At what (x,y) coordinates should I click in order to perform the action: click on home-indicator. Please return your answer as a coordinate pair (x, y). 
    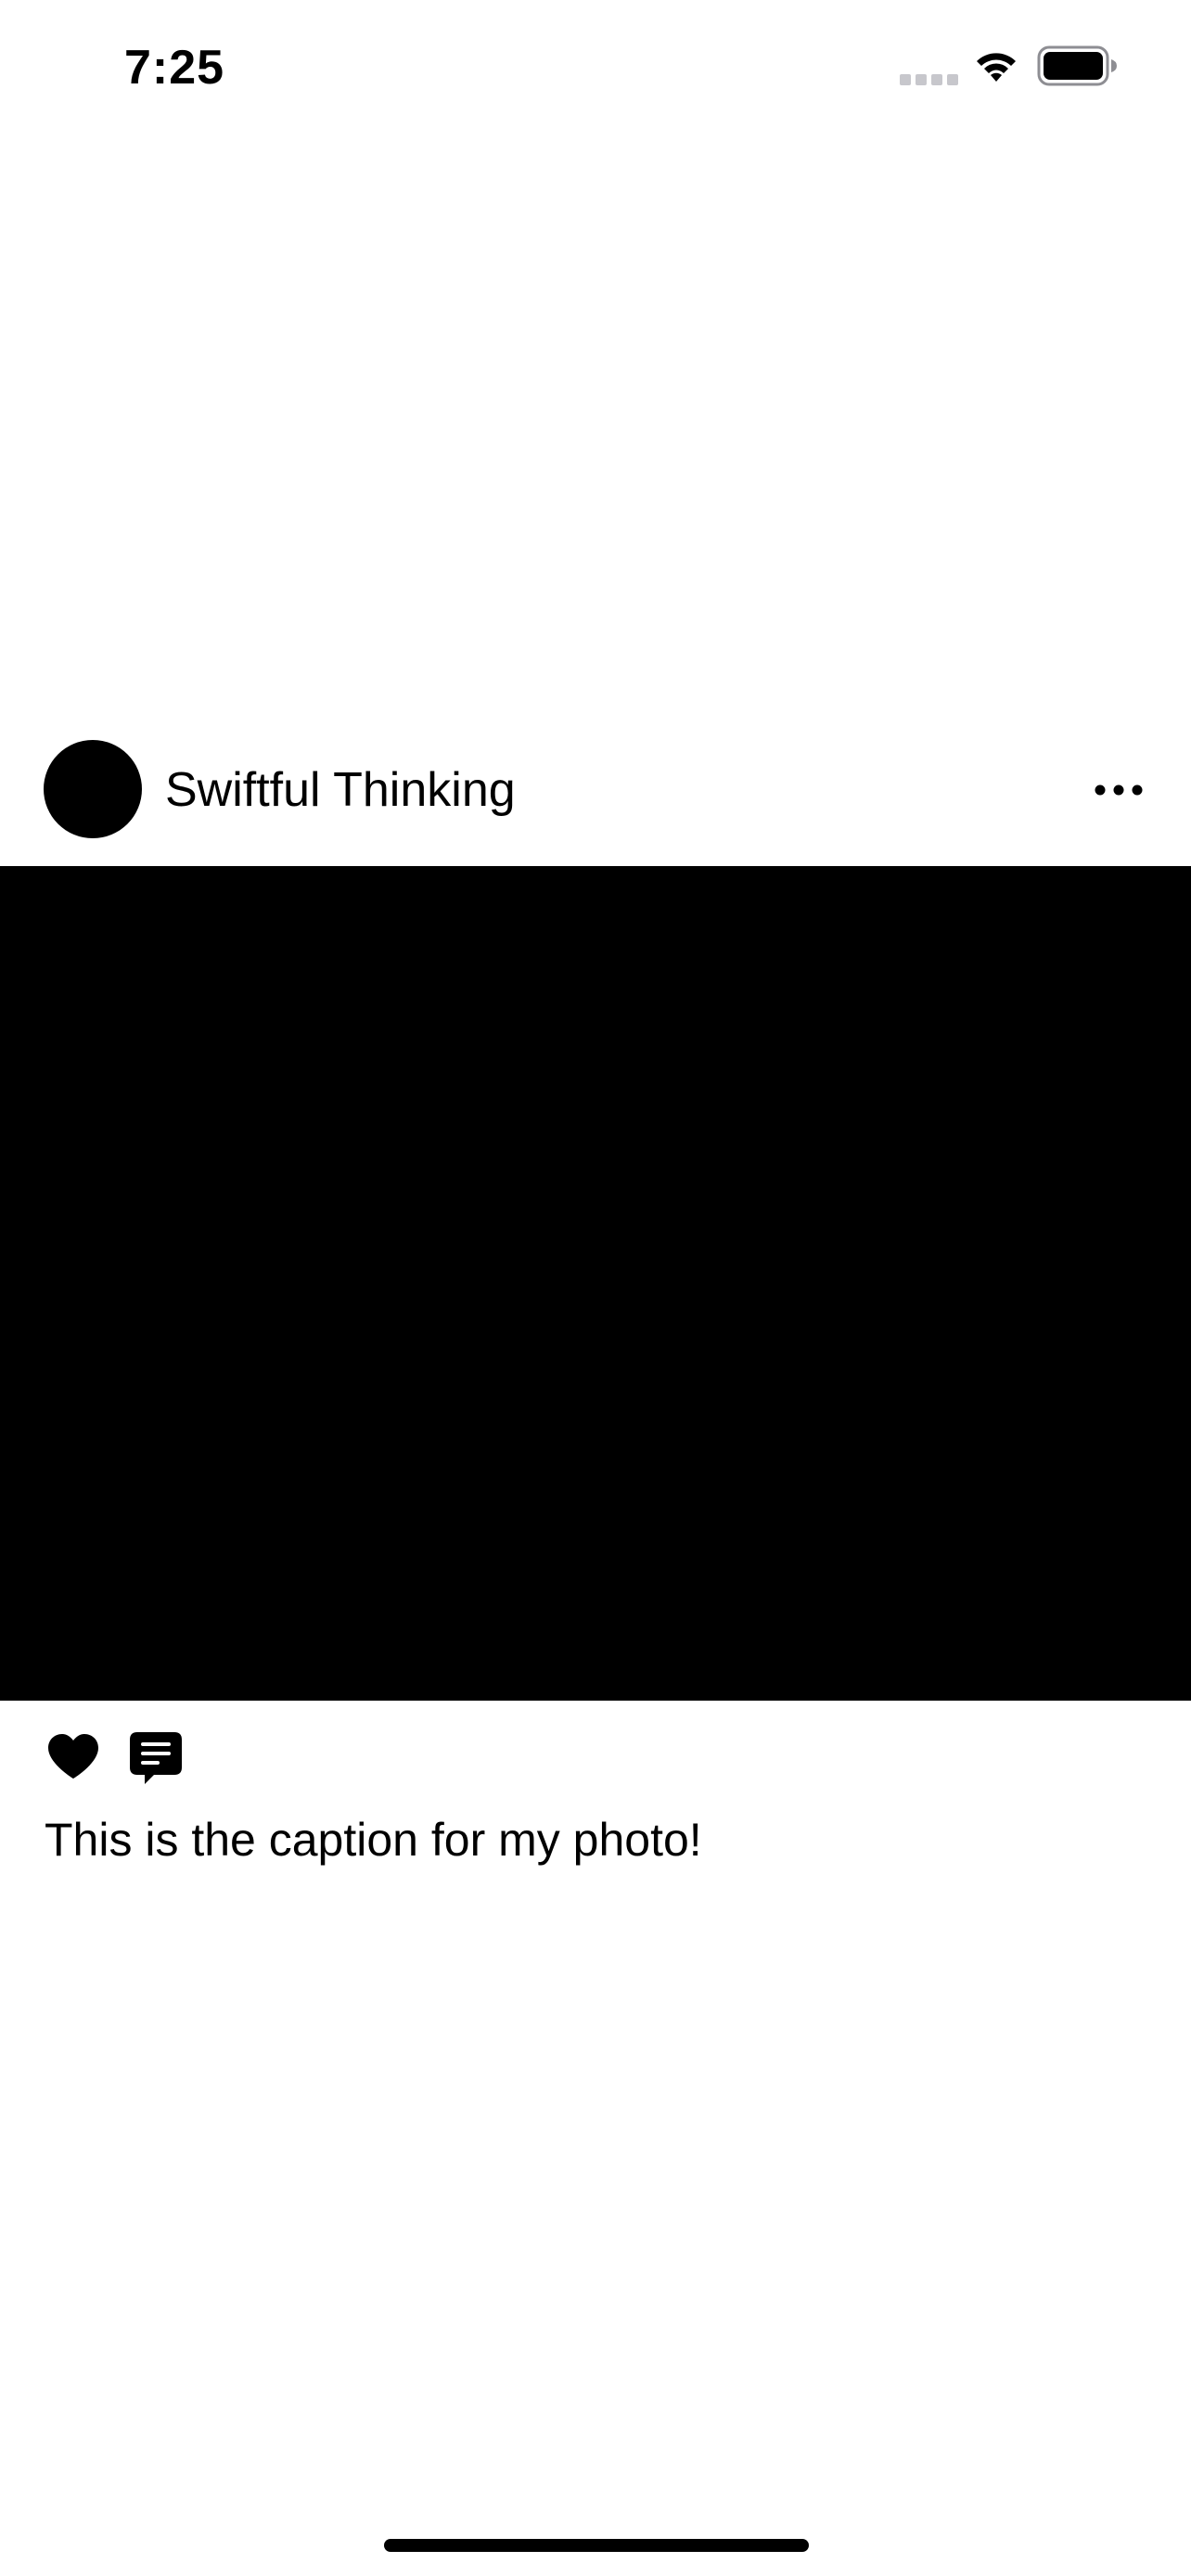
    Looking at the image, I should click on (597, 2545).